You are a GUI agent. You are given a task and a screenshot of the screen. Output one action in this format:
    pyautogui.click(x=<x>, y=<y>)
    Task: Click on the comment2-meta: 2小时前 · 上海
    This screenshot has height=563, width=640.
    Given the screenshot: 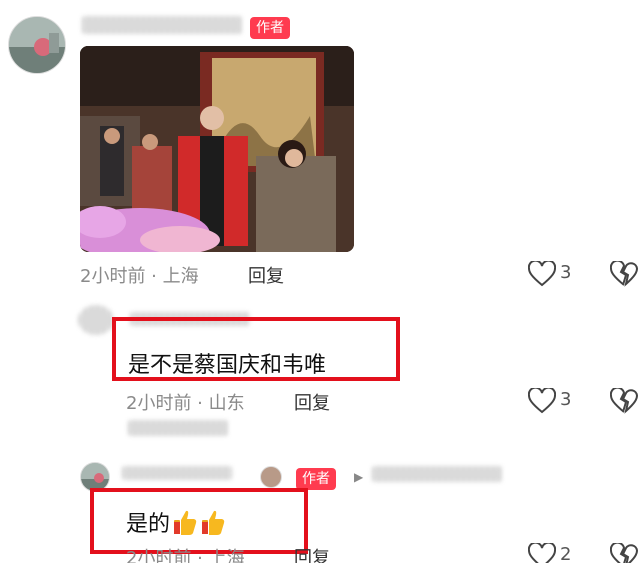 What is the action you would take?
    pyautogui.click(x=185, y=555)
    